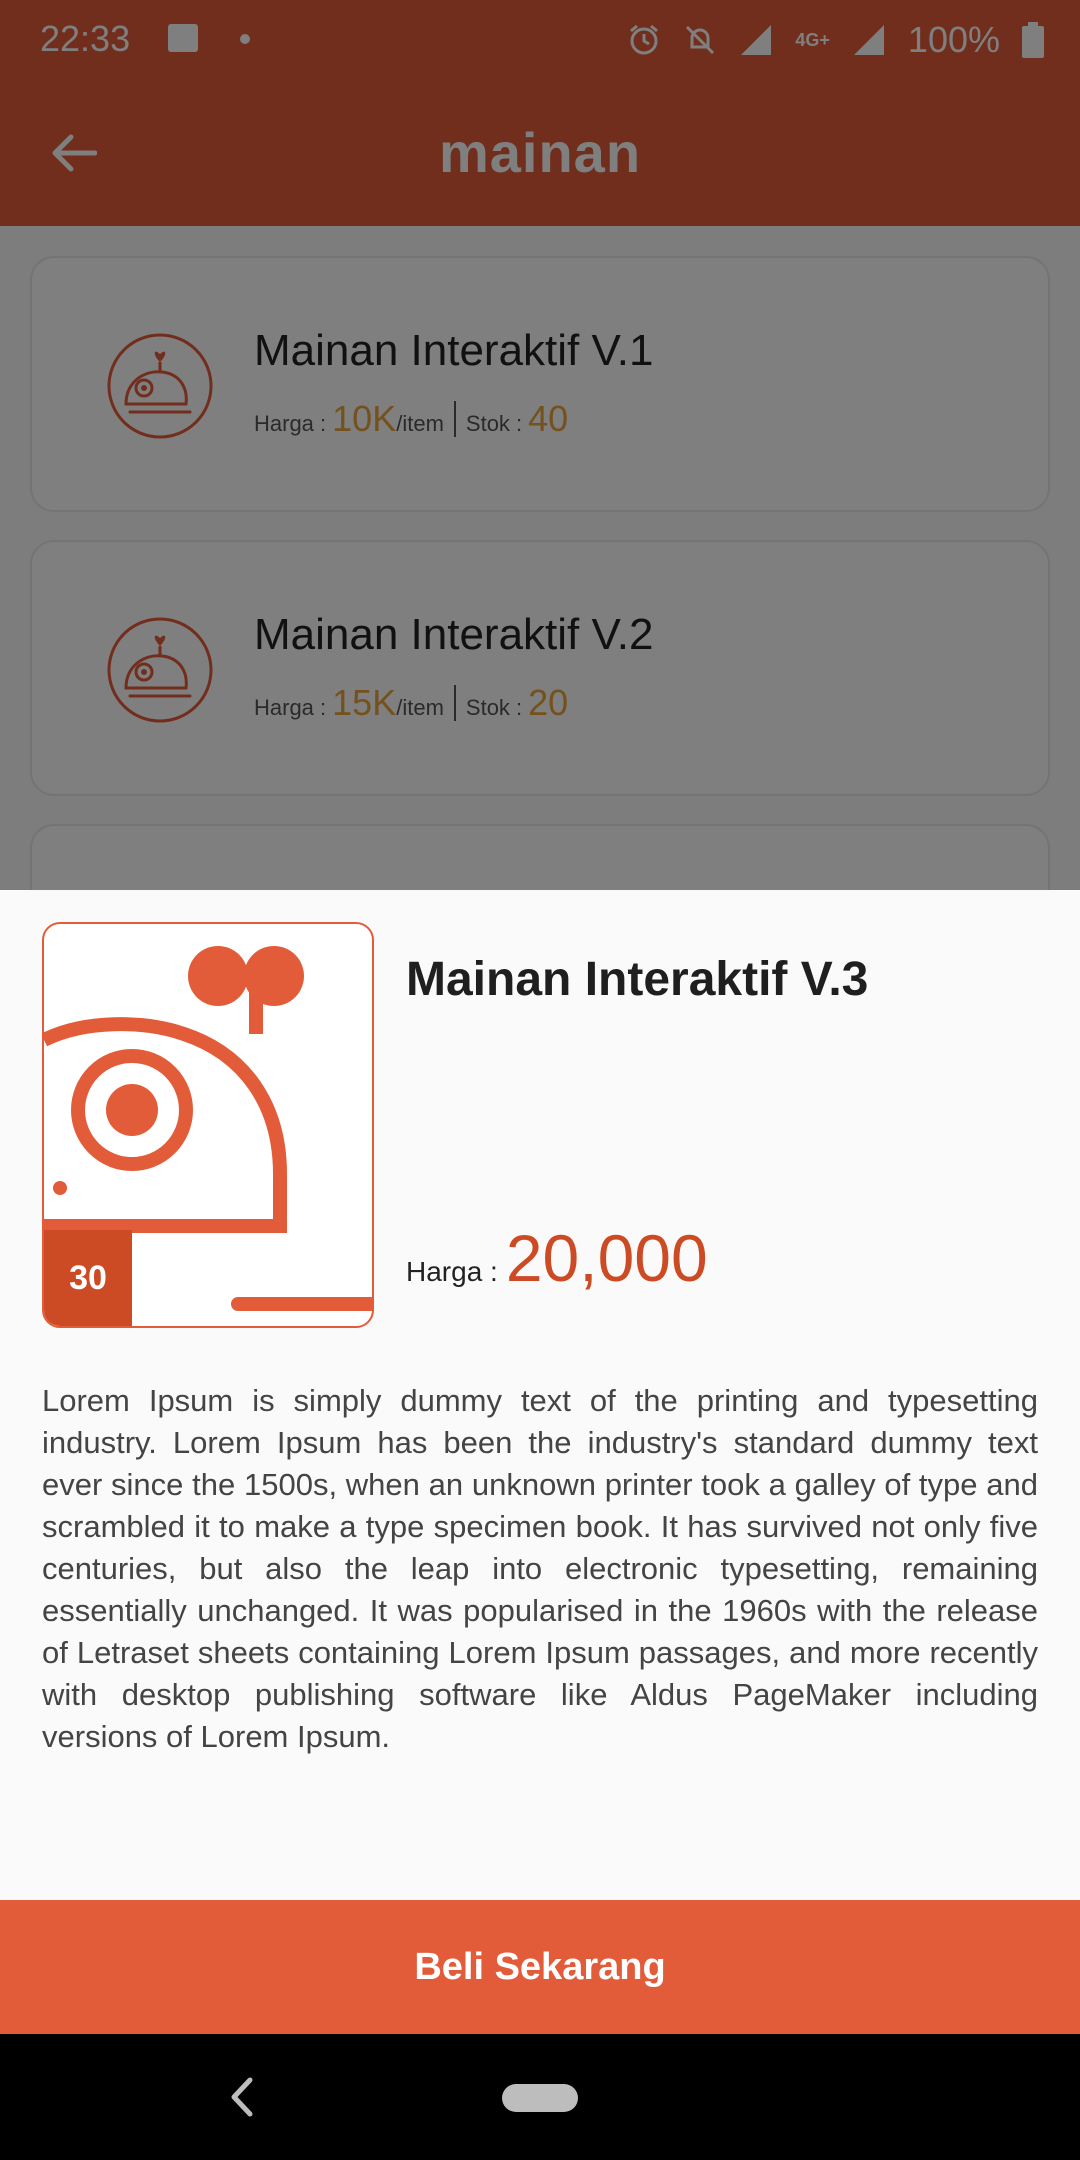  I want to click on buy-now-button: Beli Sekarang, so click(540, 1967).